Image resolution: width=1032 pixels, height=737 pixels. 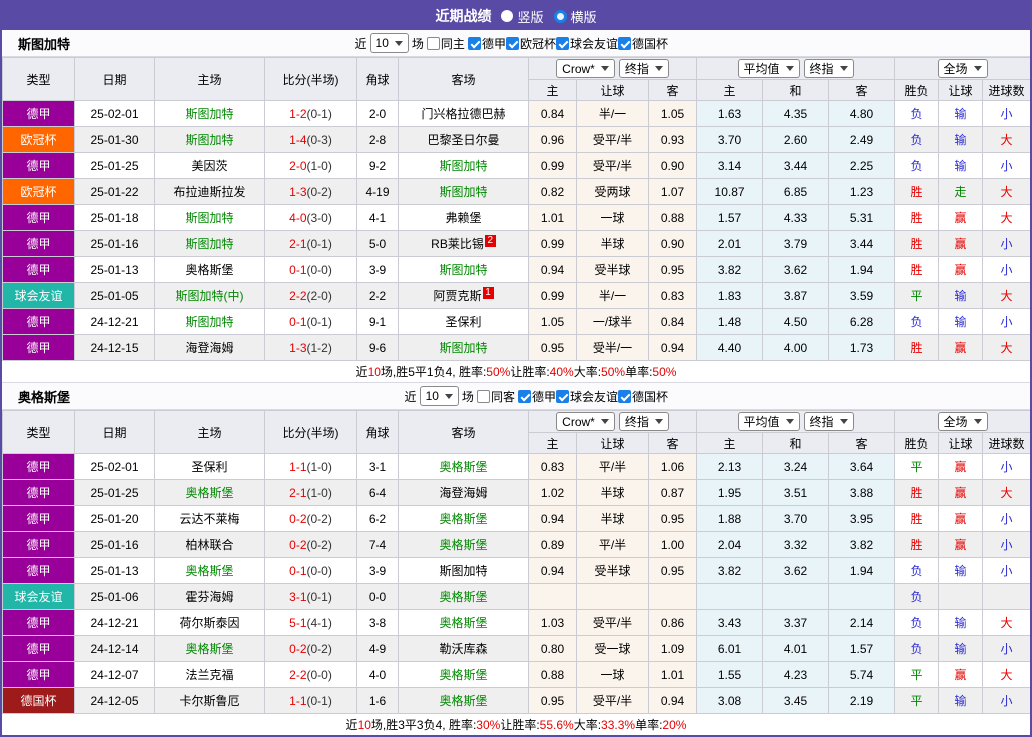 I want to click on avg-draw: 3.51, so click(x=796, y=492).